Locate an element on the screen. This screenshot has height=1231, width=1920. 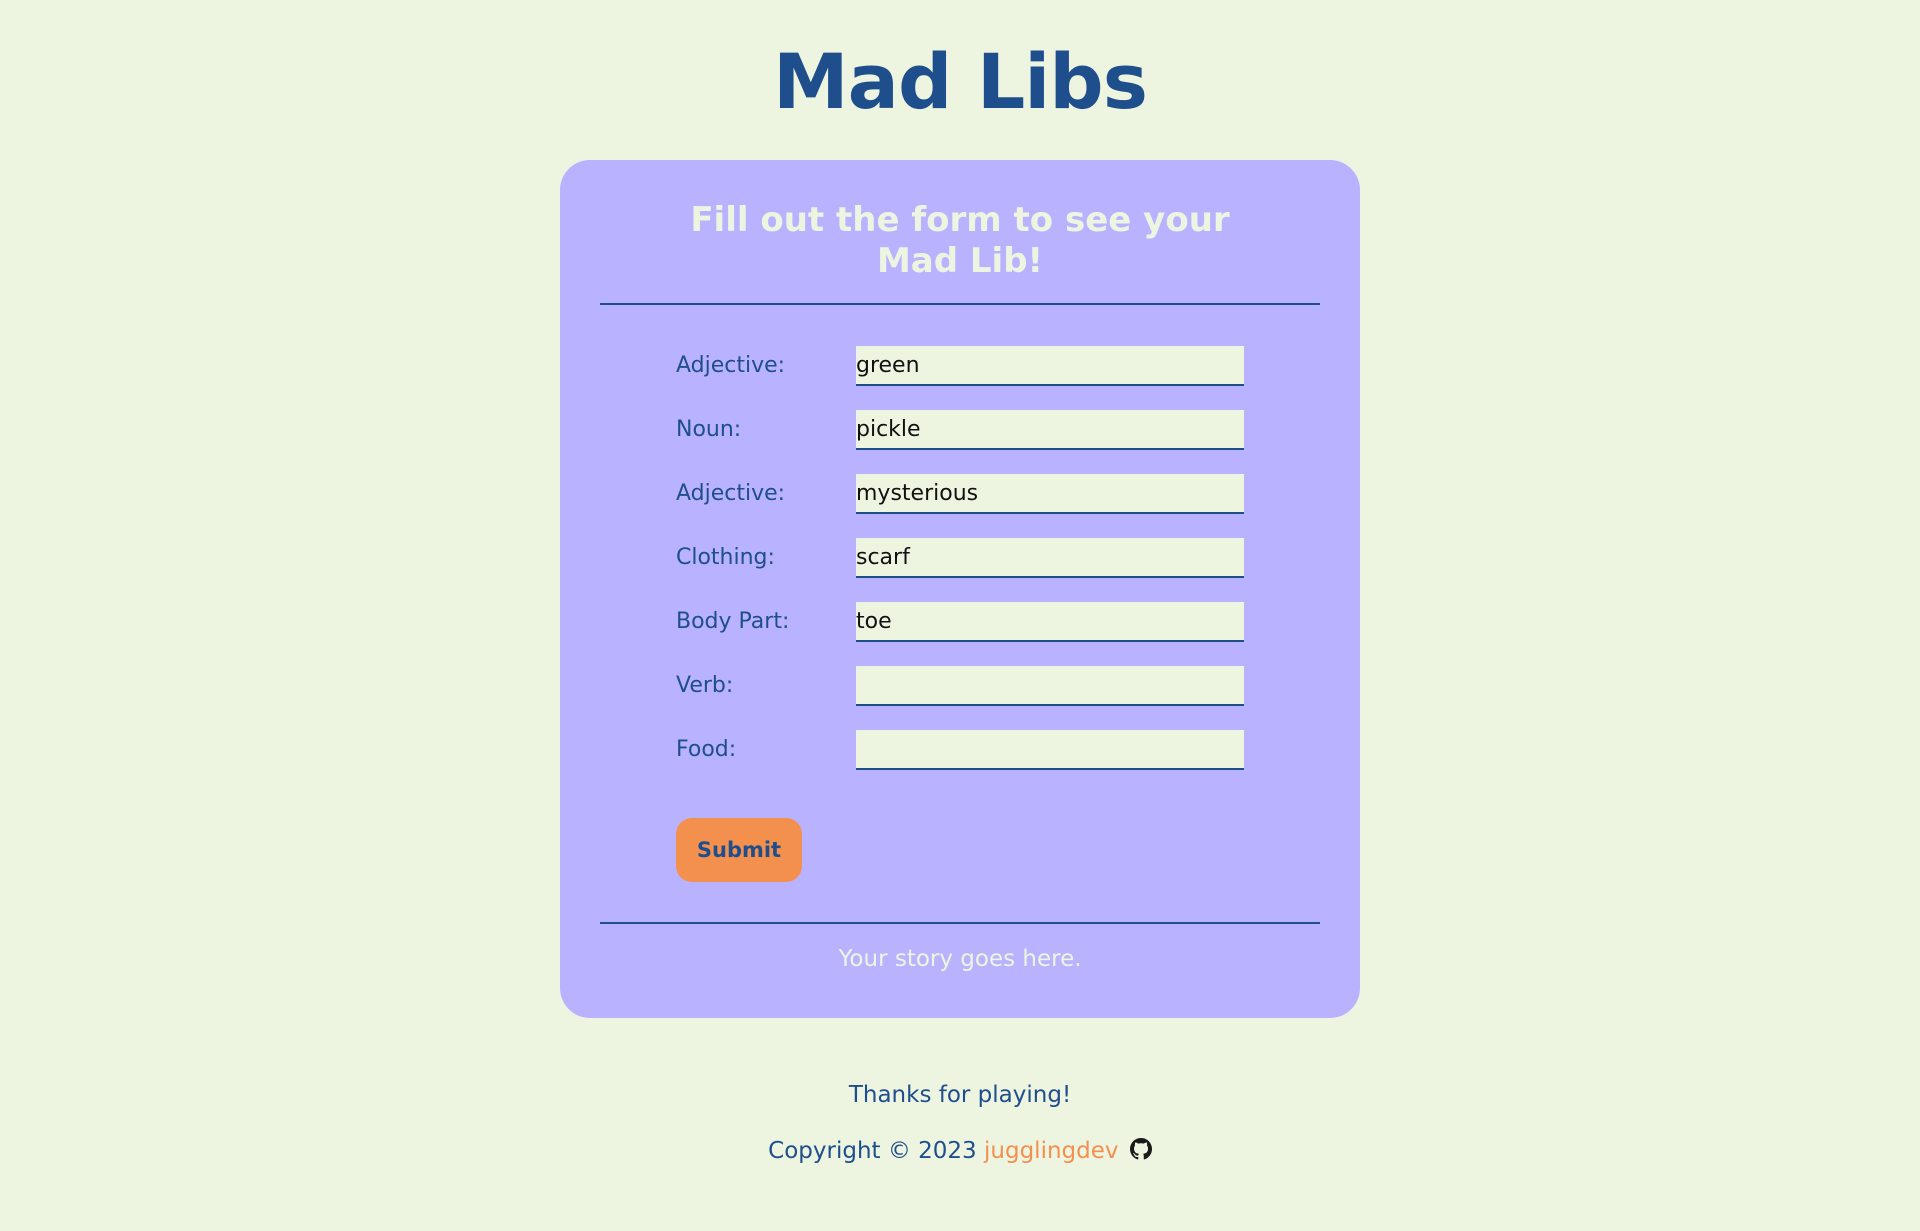
food-input is located at coordinates (1050, 750).